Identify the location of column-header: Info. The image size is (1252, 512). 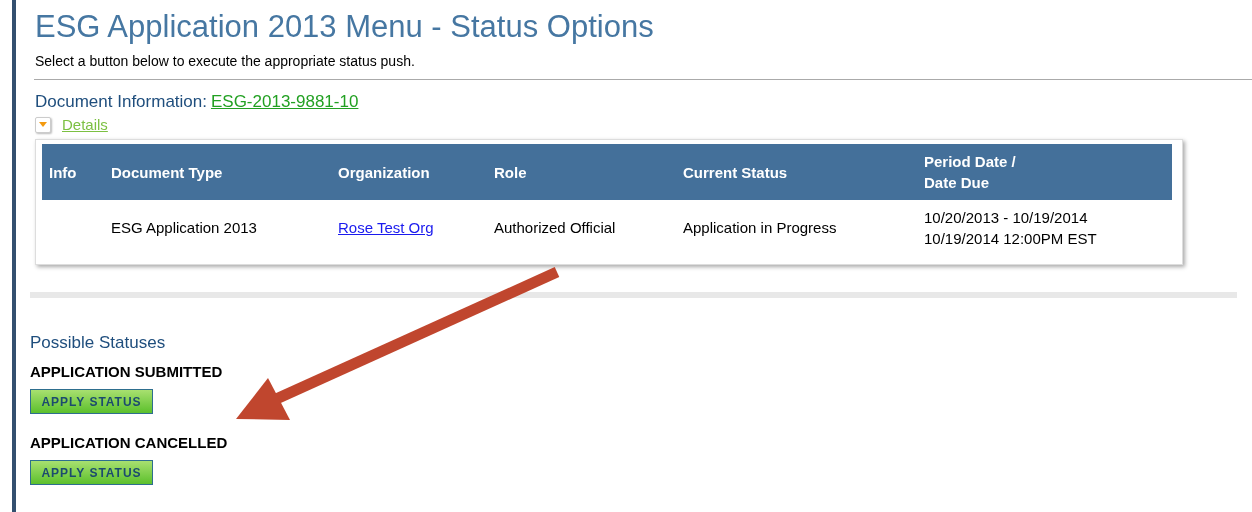
(73, 172).